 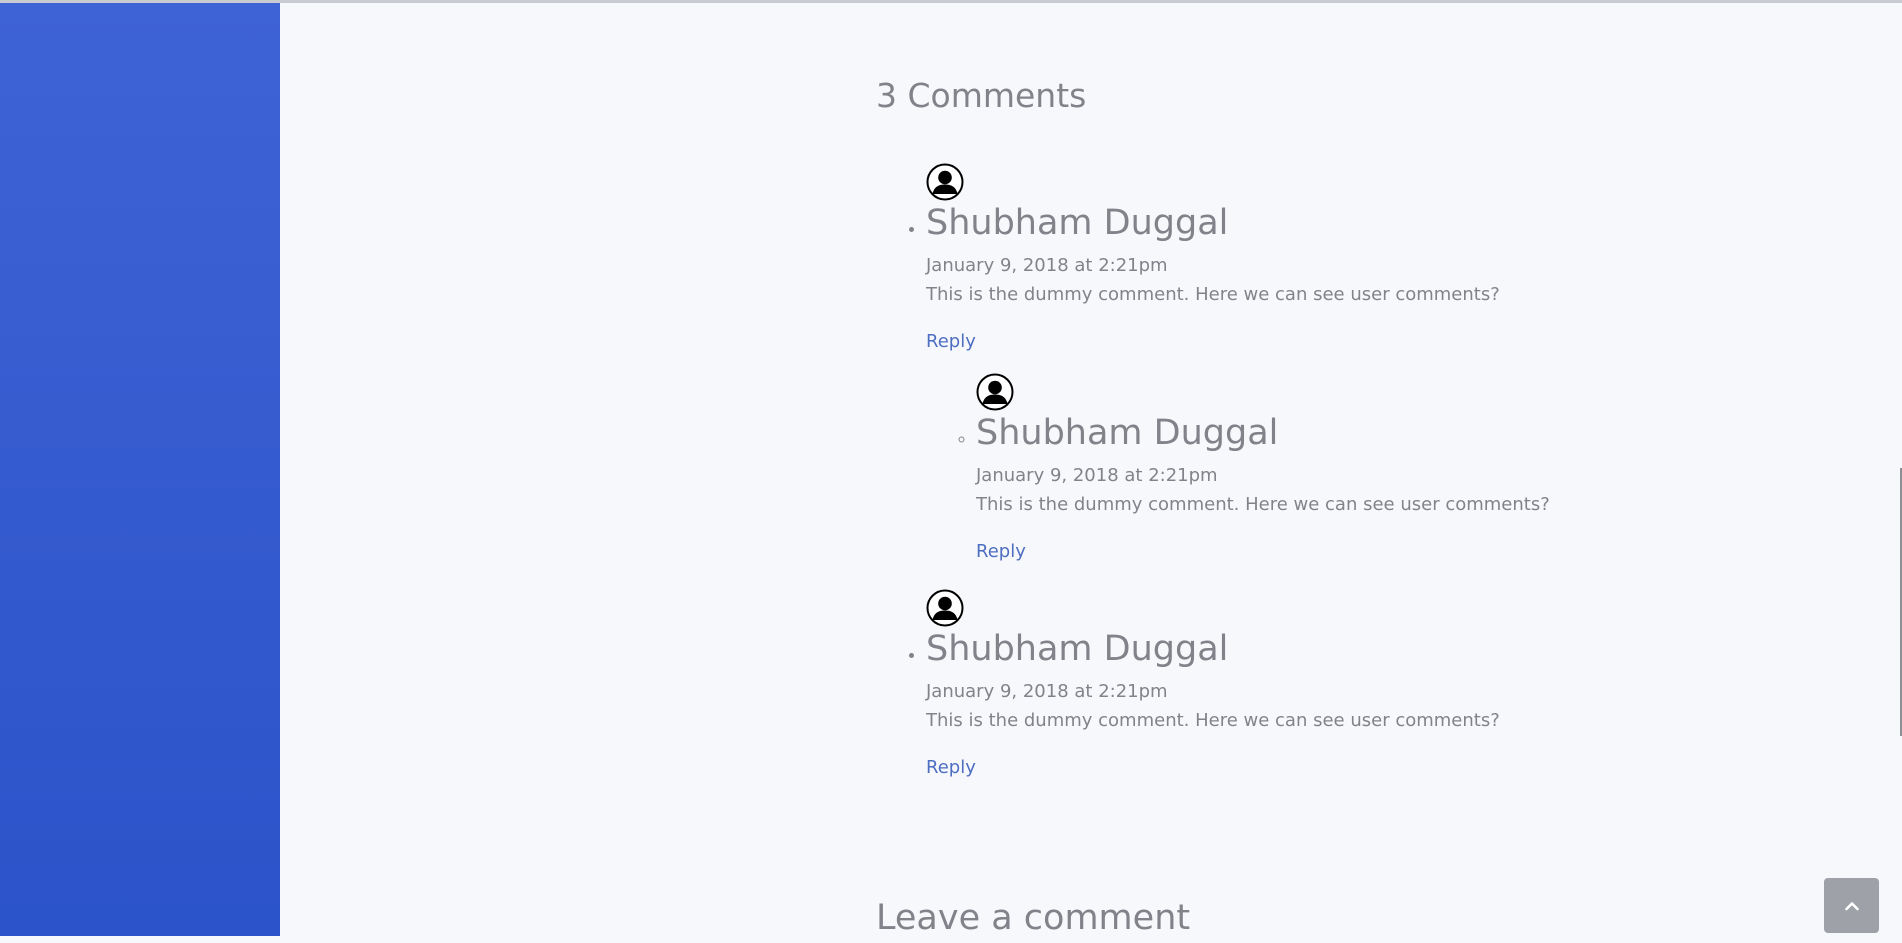 I want to click on scroll-to-top-button, so click(x=1851, y=905).